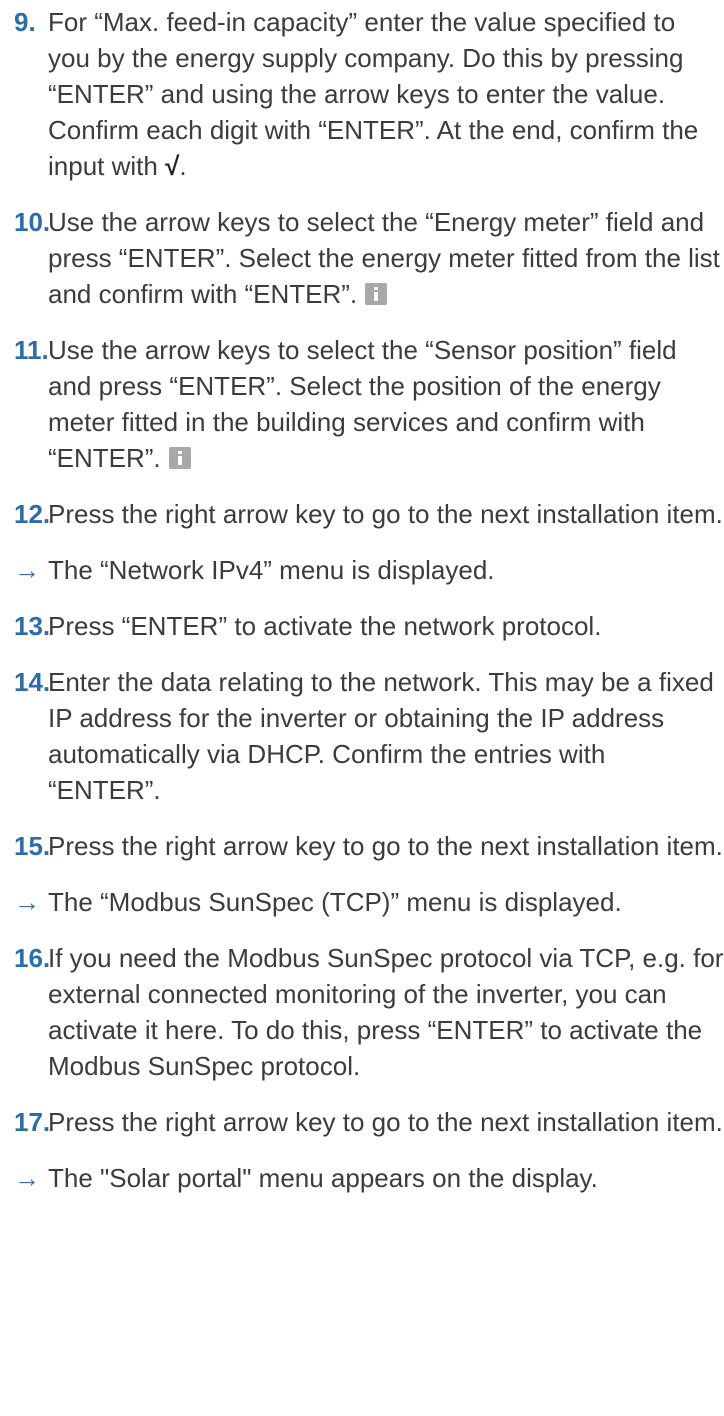 This screenshot has width=724, height=1416. Describe the element at coordinates (172, 166) in the screenshot. I see `checkmark-icon: √` at that location.